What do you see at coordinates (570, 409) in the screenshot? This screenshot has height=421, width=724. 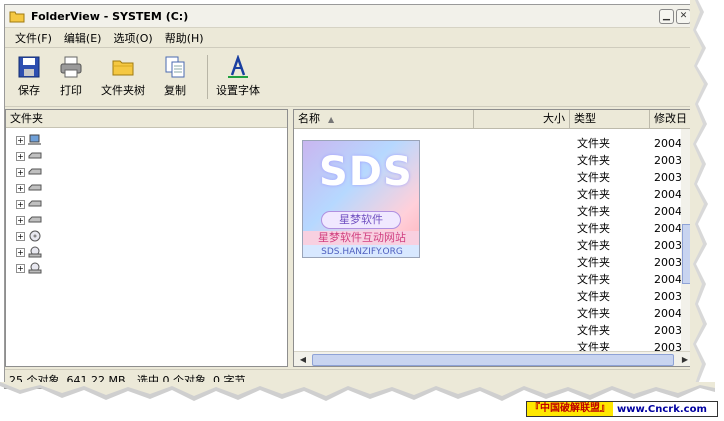 I see `watermark-cn: 『中国破解联盟』` at bounding box center [570, 409].